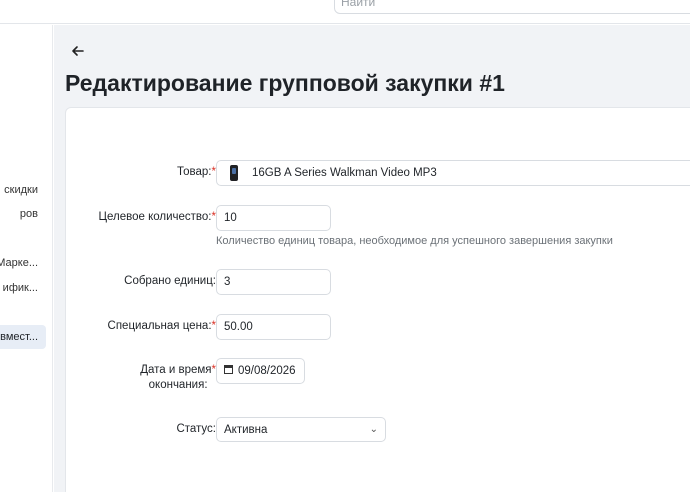 The image size is (690, 492). What do you see at coordinates (170, 281) in the screenshot?
I see `collected-label: Собрано единиц:` at bounding box center [170, 281].